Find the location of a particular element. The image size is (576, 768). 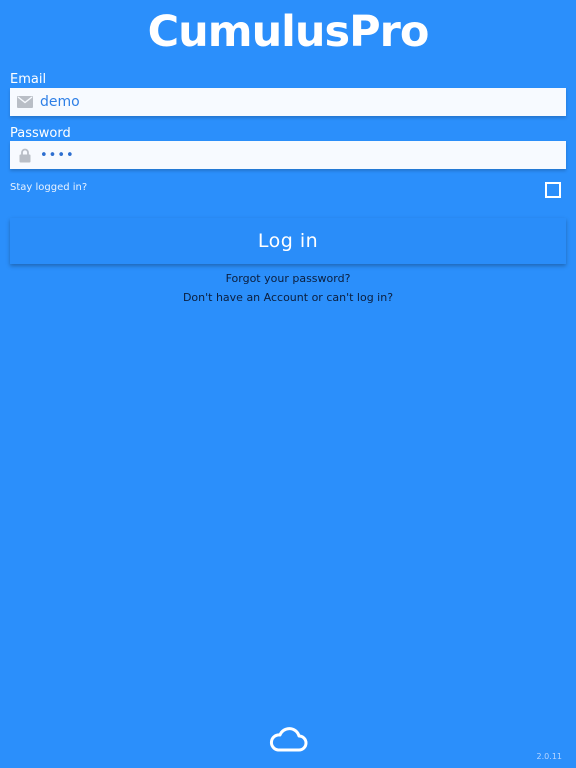

lock-icon is located at coordinates (25, 155).